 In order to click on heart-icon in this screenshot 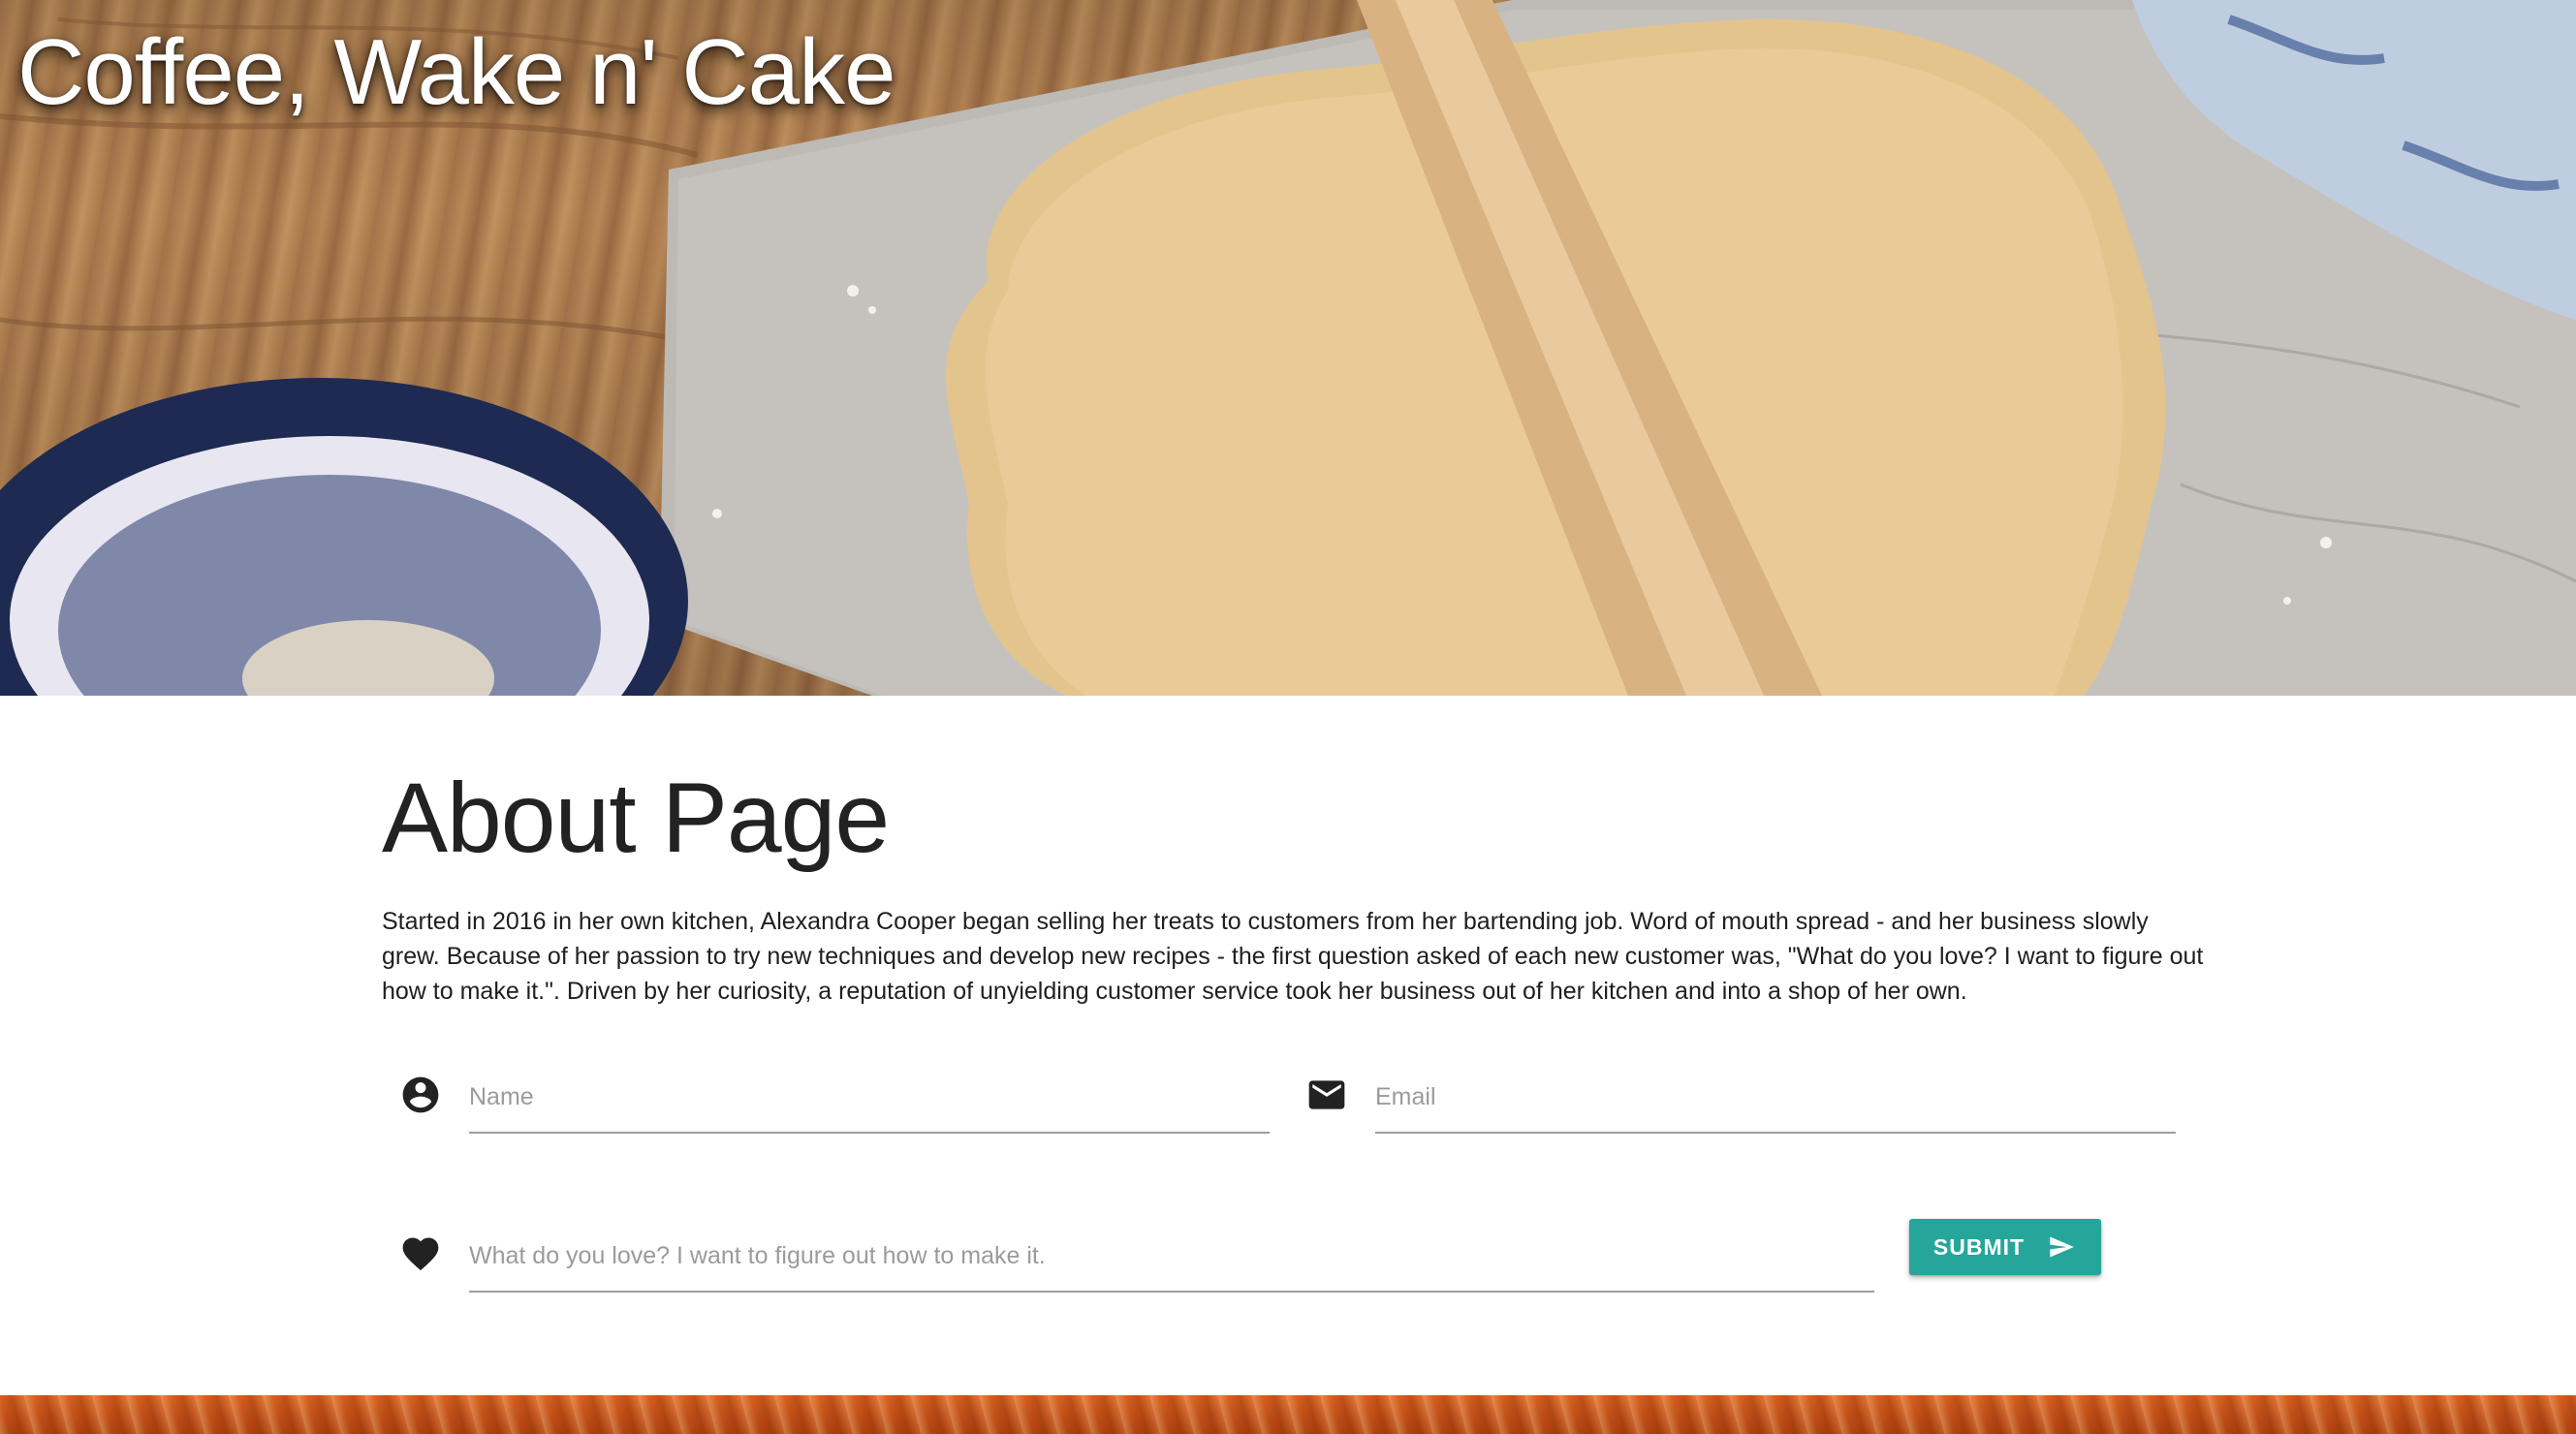, I will do `click(420, 1253)`.